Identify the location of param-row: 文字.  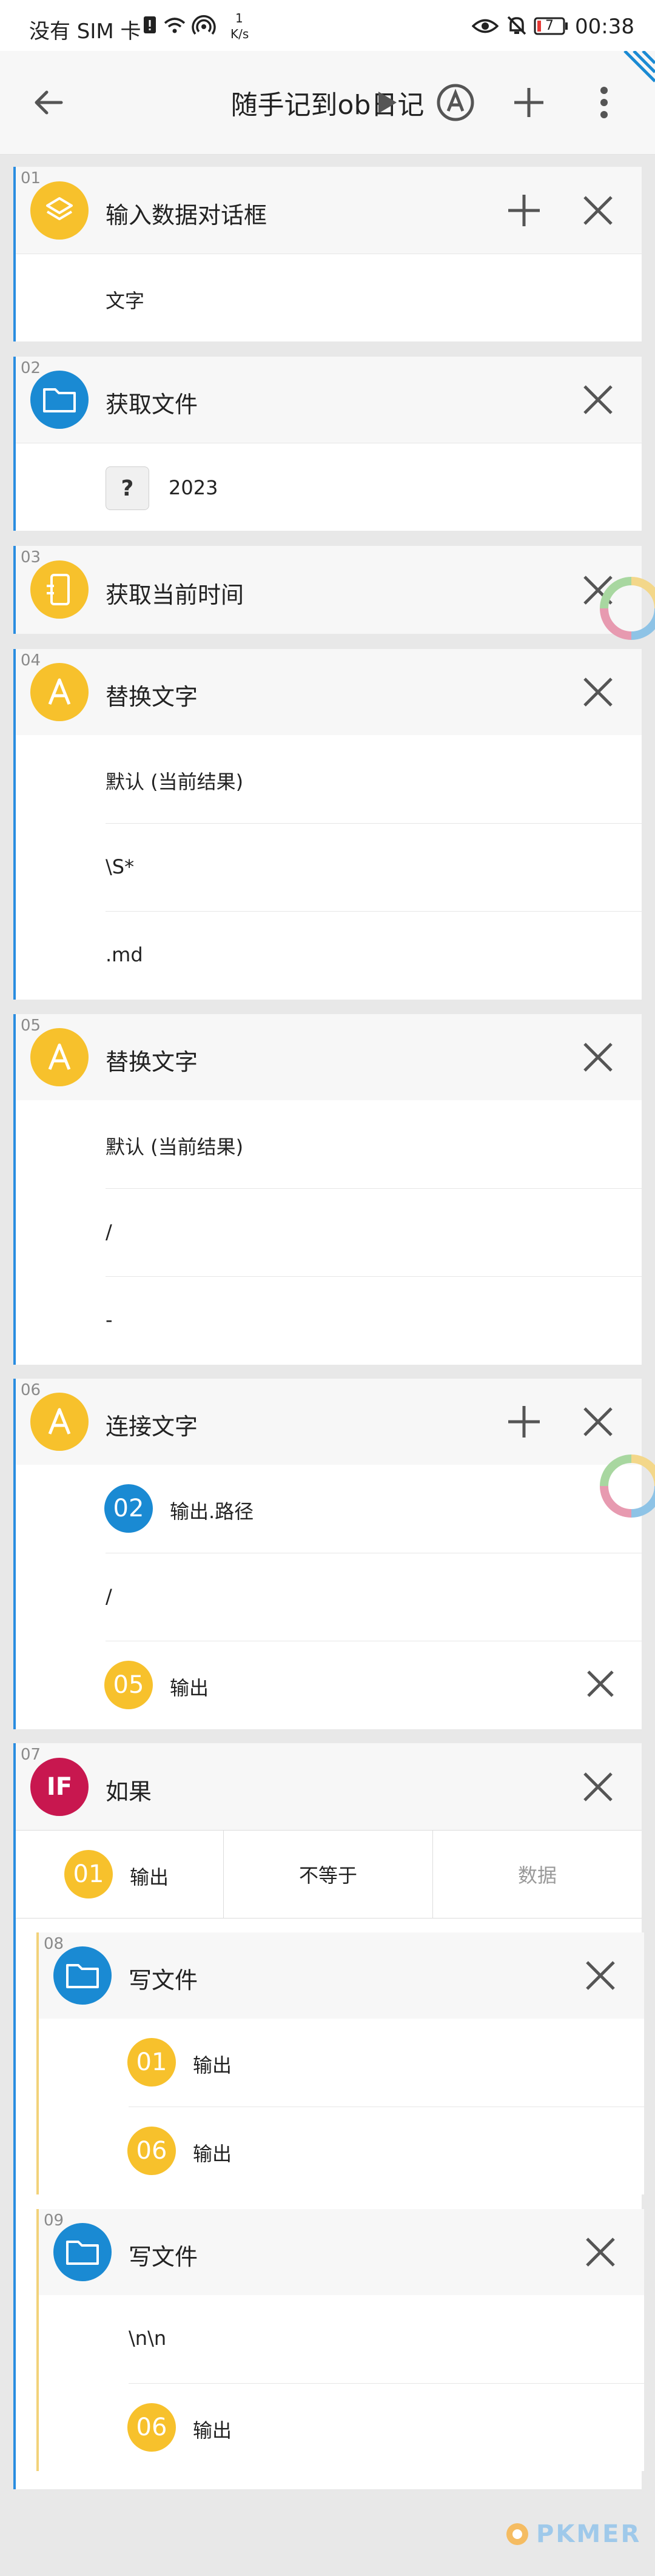
(329, 298).